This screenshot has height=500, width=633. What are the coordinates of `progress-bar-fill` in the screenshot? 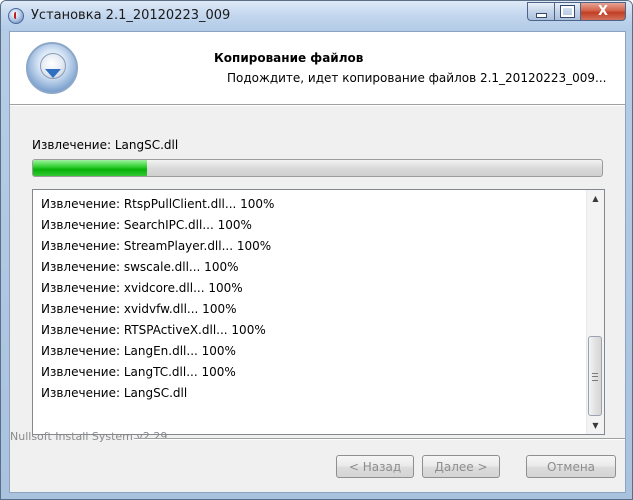 It's located at (90, 168).